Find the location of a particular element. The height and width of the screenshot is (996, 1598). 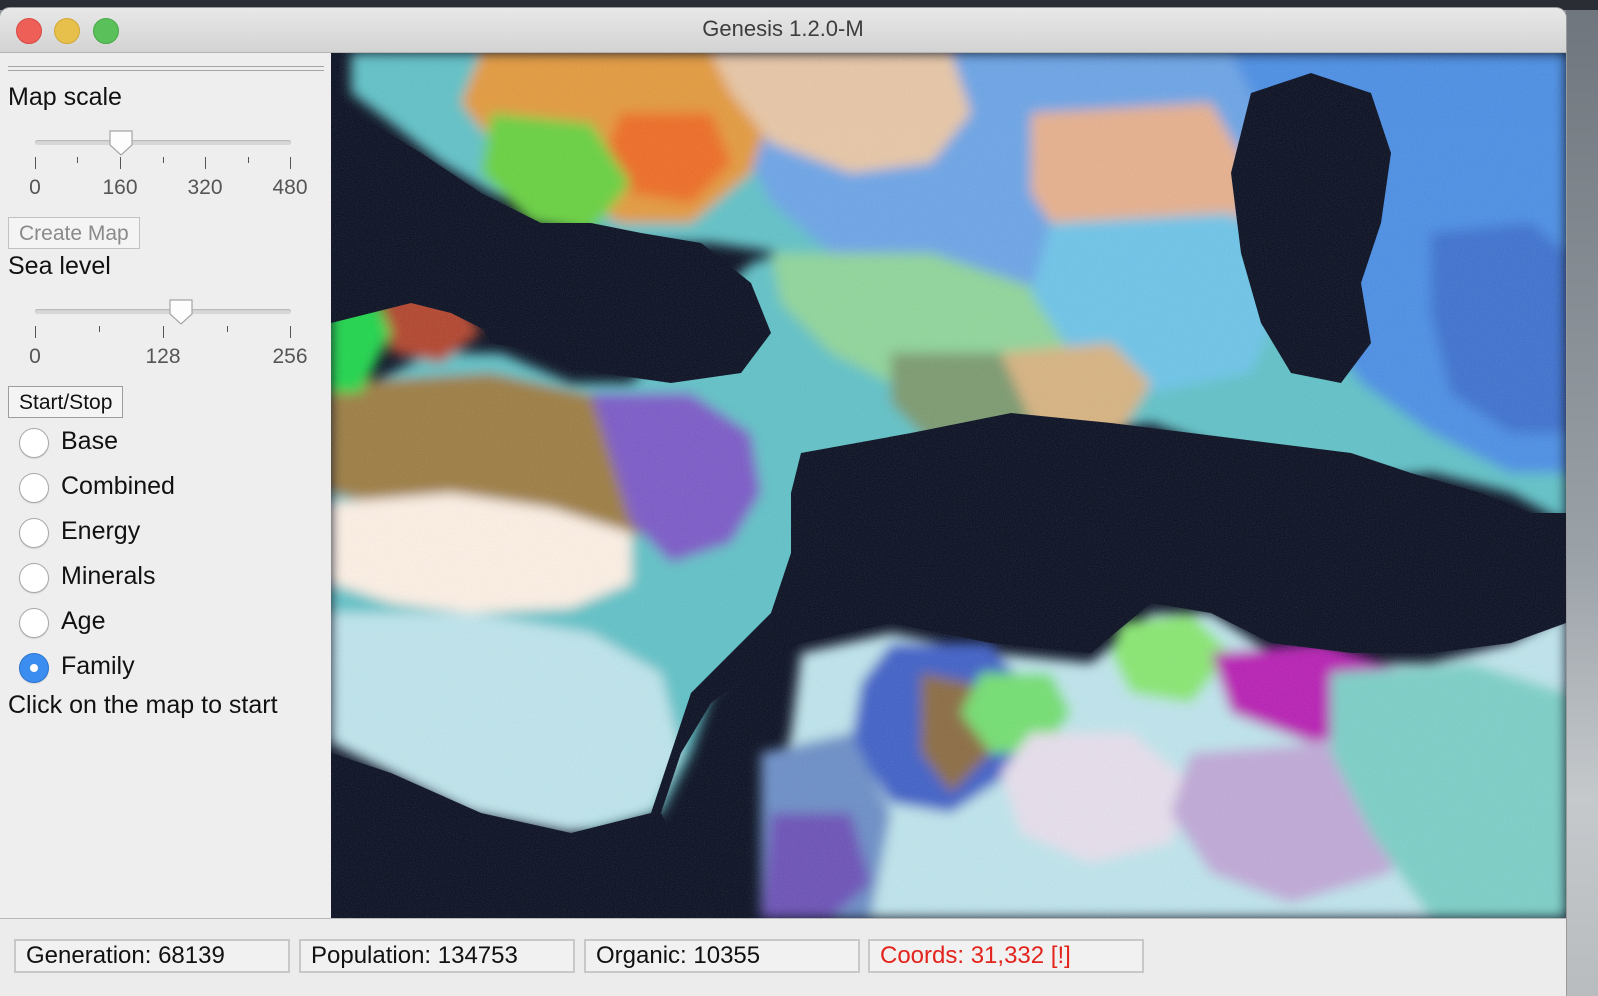

view-mode-combined: Combined is located at coordinates (168, 489).